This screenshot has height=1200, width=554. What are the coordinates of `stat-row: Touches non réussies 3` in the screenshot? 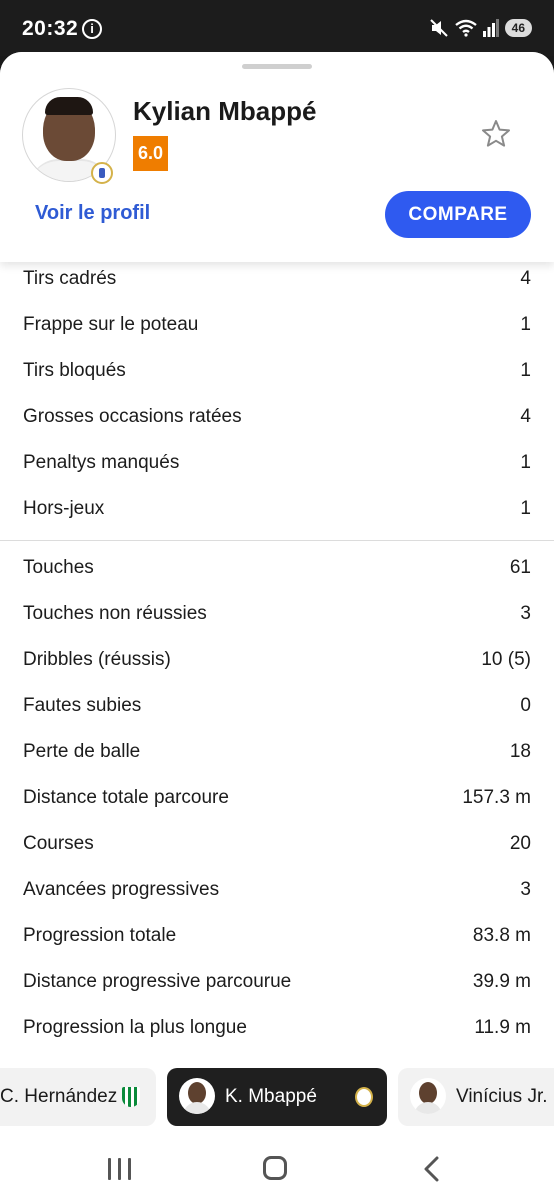 It's located at (277, 614).